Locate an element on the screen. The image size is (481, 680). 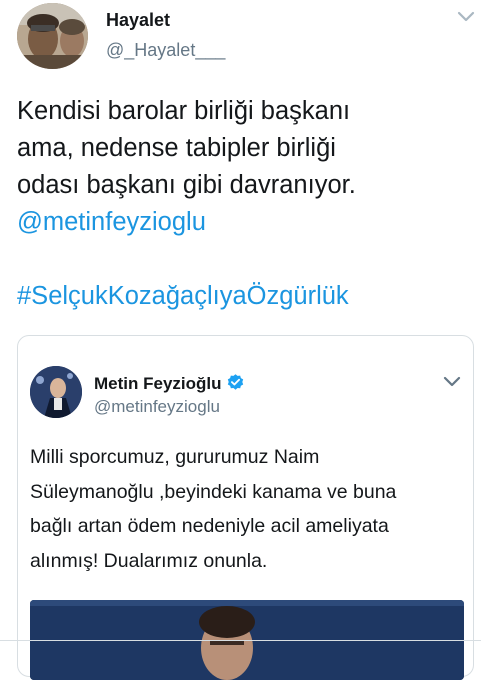
quoted-author-name-text: Metin Feyzioğlu is located at coordinates (158, 383).